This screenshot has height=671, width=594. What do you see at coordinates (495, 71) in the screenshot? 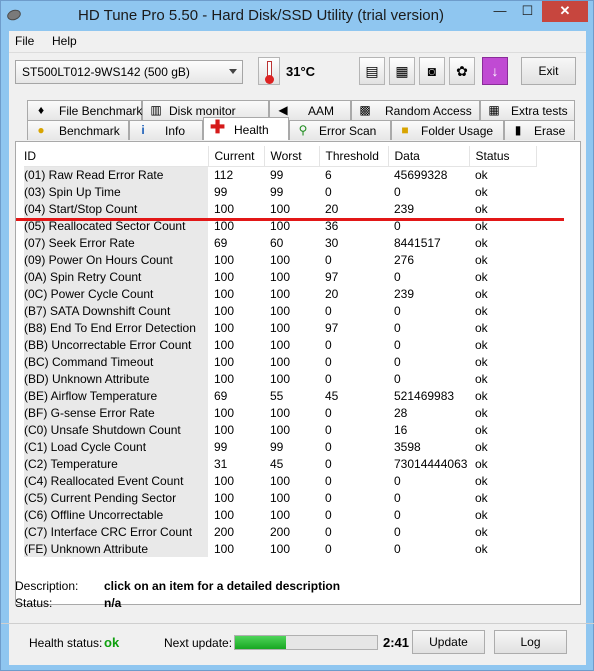
I see `save-down-arrow-icon: ↓` at bounding box center [495, 71].